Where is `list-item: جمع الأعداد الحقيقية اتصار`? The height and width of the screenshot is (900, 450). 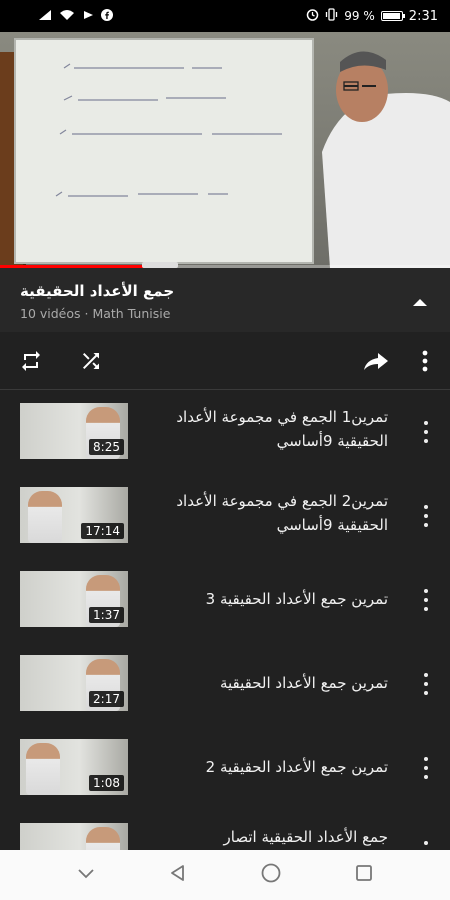 list-item: جمع الأعداد الحقيقية اتصار is located at coordinates (225, 830).